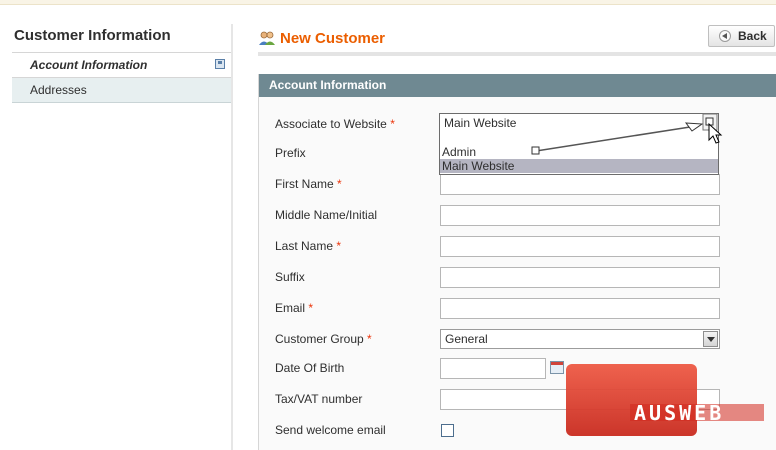 This screenshot has height=450, width=776. What do you see at coordinates (679, 413) in the screenshot?
I see `watermark-text: AUSWEB` at bounding box center [679, 413].